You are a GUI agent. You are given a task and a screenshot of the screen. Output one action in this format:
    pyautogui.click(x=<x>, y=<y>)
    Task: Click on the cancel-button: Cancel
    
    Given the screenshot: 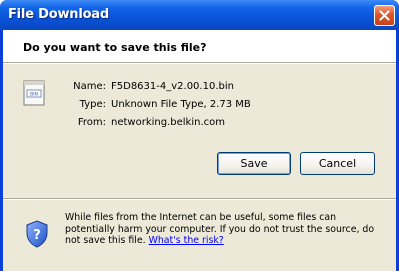 What is the action you would take?
    pyautogui.click(x=337, y=163)
    